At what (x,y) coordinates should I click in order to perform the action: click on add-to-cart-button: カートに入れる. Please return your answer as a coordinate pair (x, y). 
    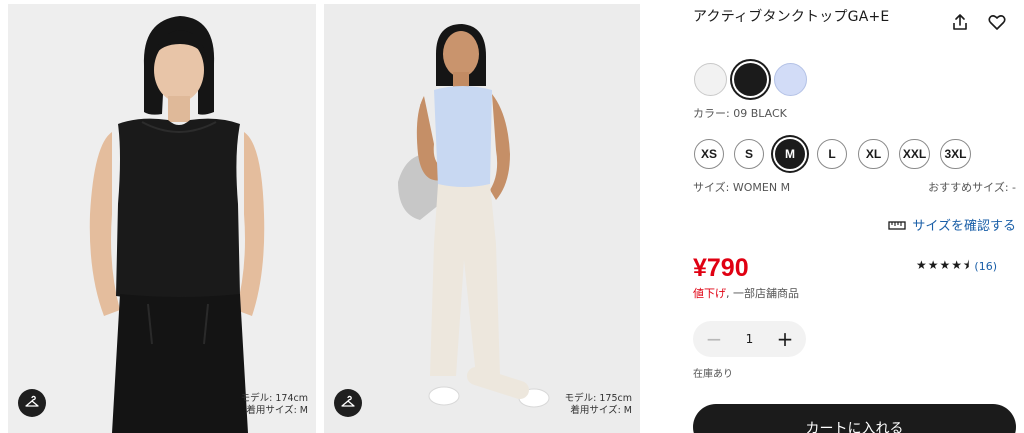
    Looking at the image, I should click on (854, 418).